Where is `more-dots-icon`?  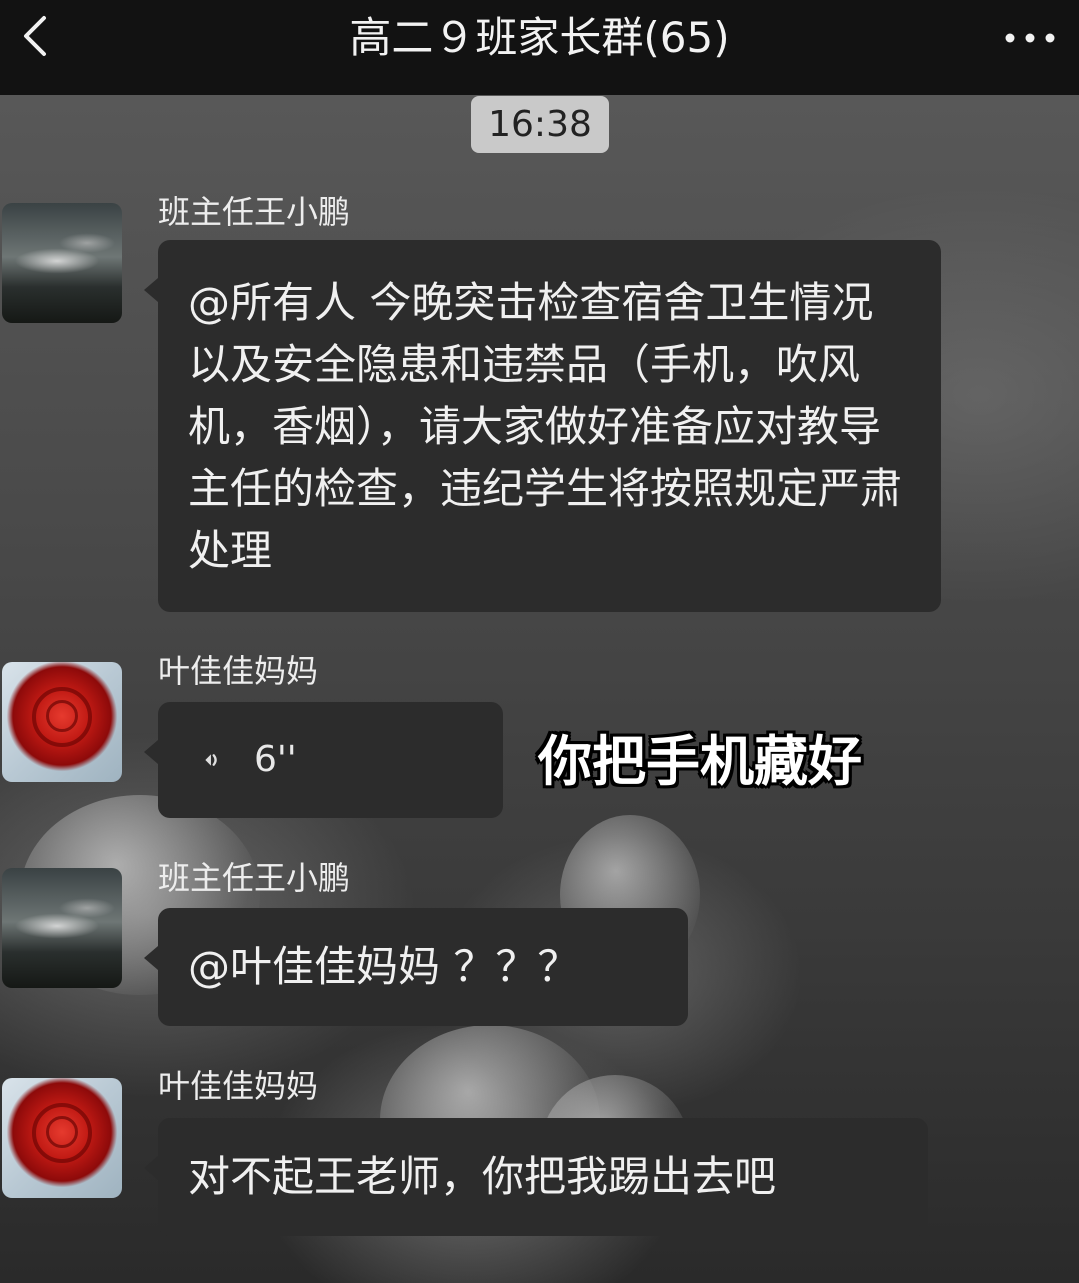
more-dots-icon is located at coordinates (1030, 38).